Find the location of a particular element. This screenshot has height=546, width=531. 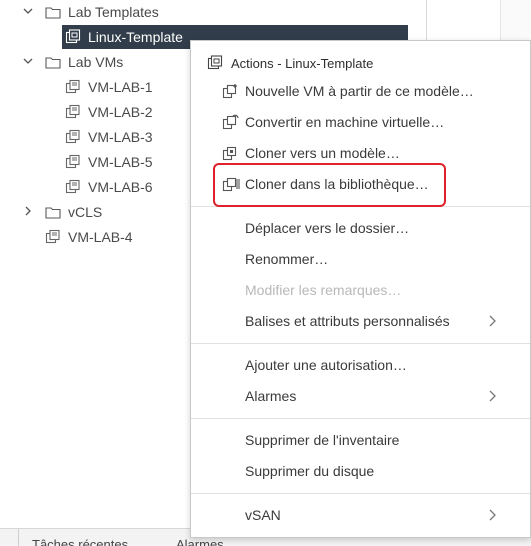

menu-item-label: Supprimer de l'inventaire is located at coordinates (322, 440).